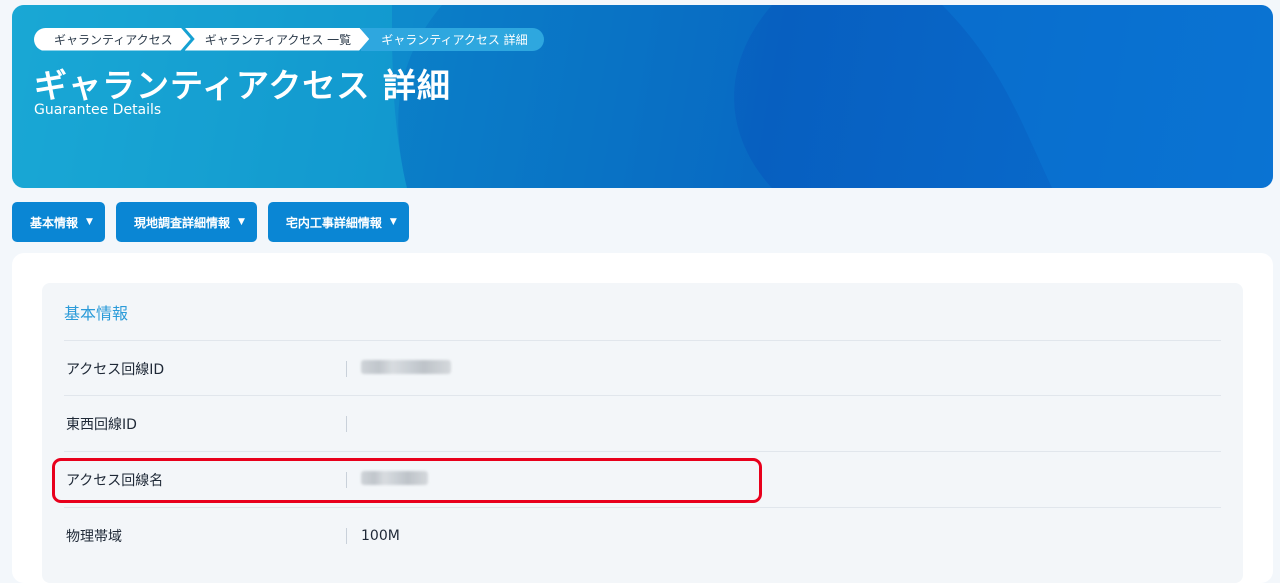 The width and height of the screenshot is (1280, 583). Describe the element at coordinates (98, 110) in the screenshot. I see `page-subtitle: Guarantee Details` at that location.